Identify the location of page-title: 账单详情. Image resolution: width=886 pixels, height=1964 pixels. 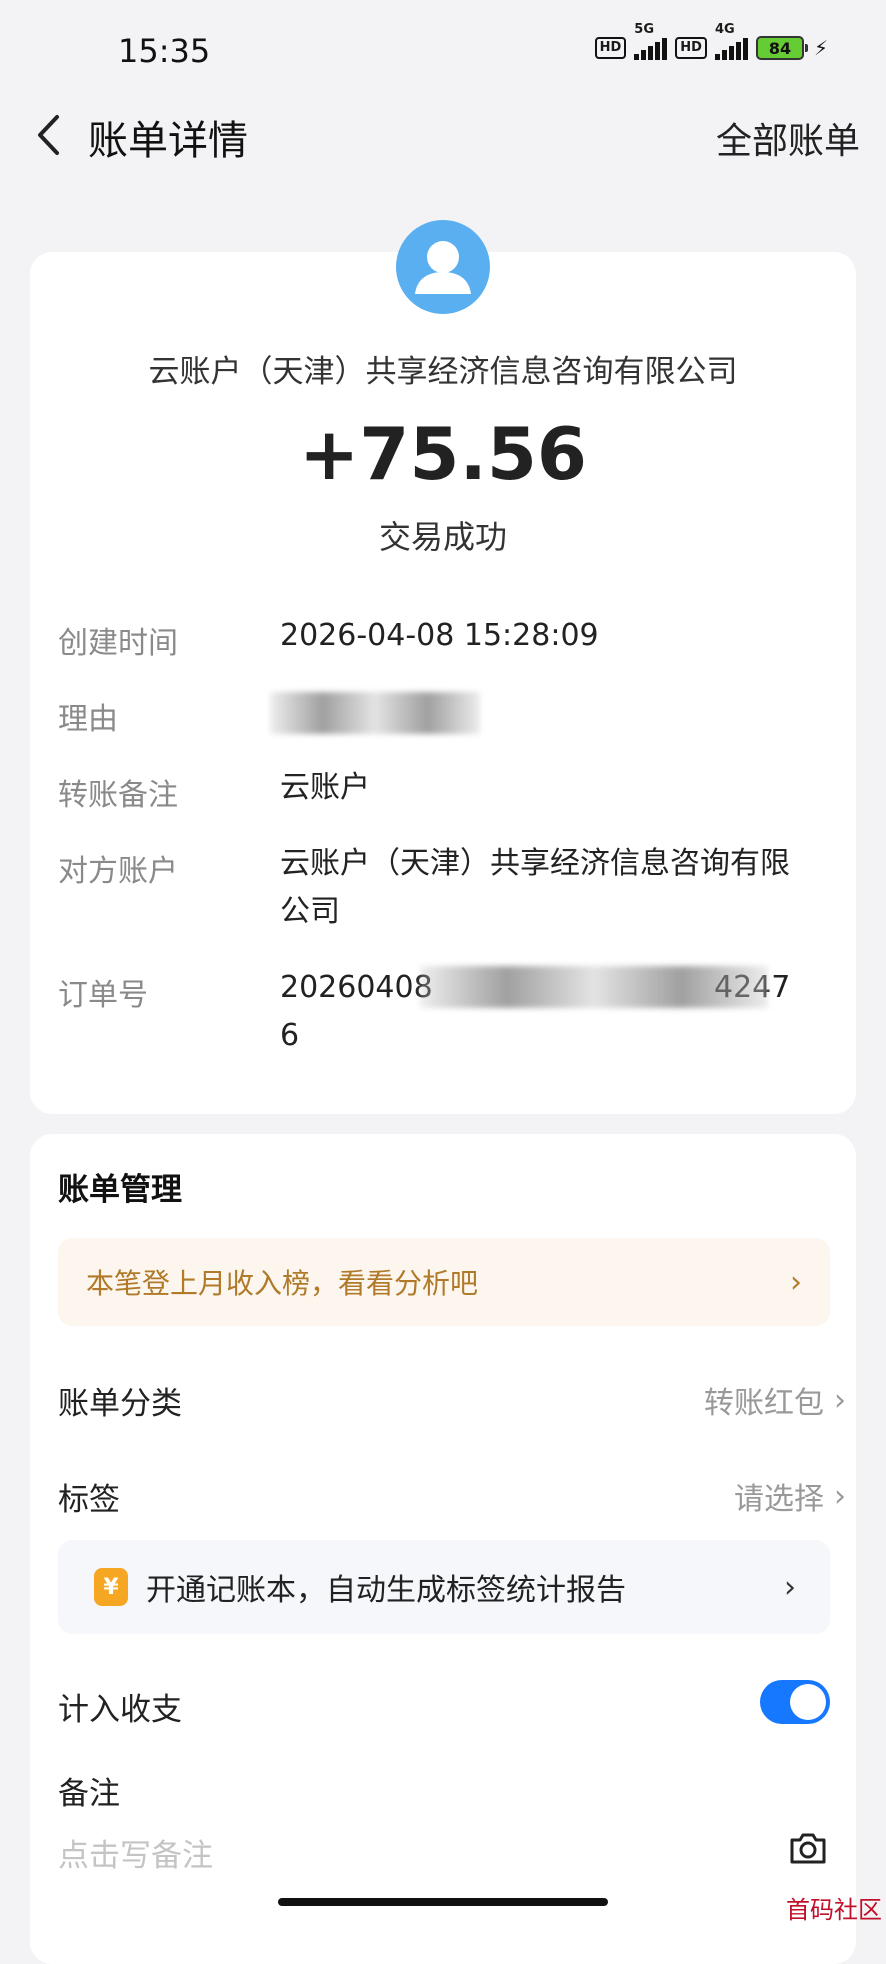
(168, 141).